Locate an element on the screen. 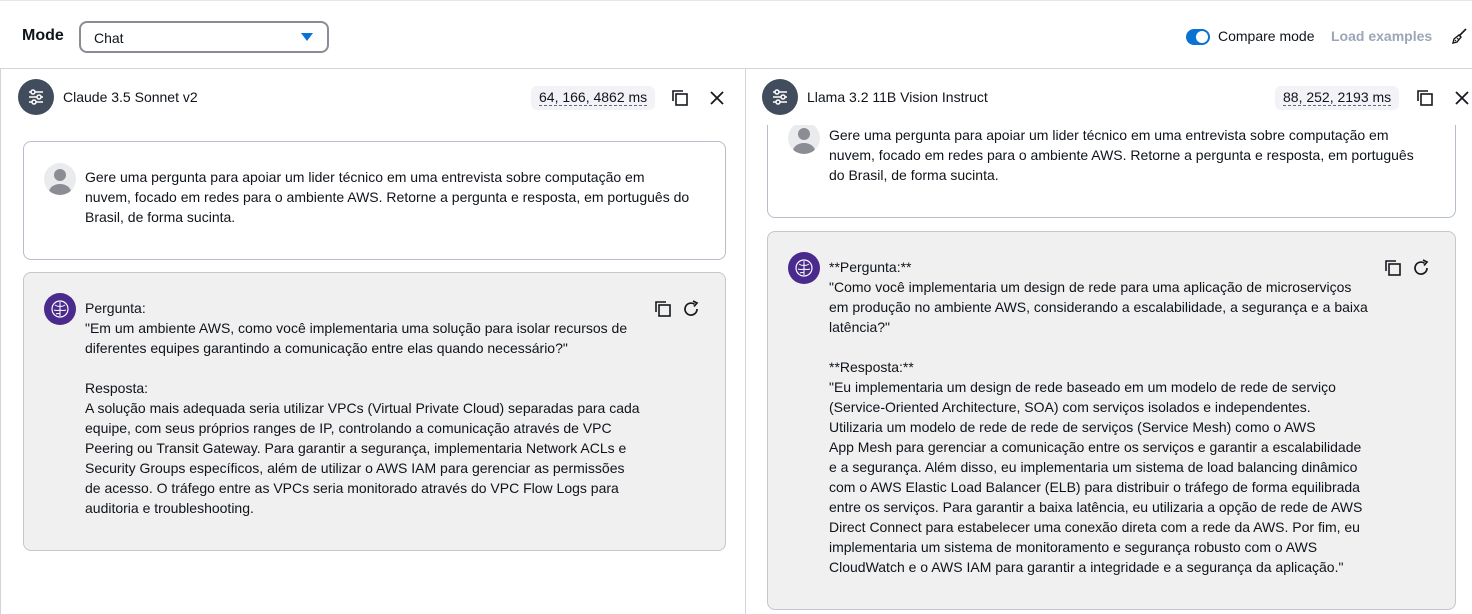 Image resolution: width=1472 pixels, height=614 pixels. model-name: Claude 3.5 Sonnet v2 is located at coordinates (130, 97).